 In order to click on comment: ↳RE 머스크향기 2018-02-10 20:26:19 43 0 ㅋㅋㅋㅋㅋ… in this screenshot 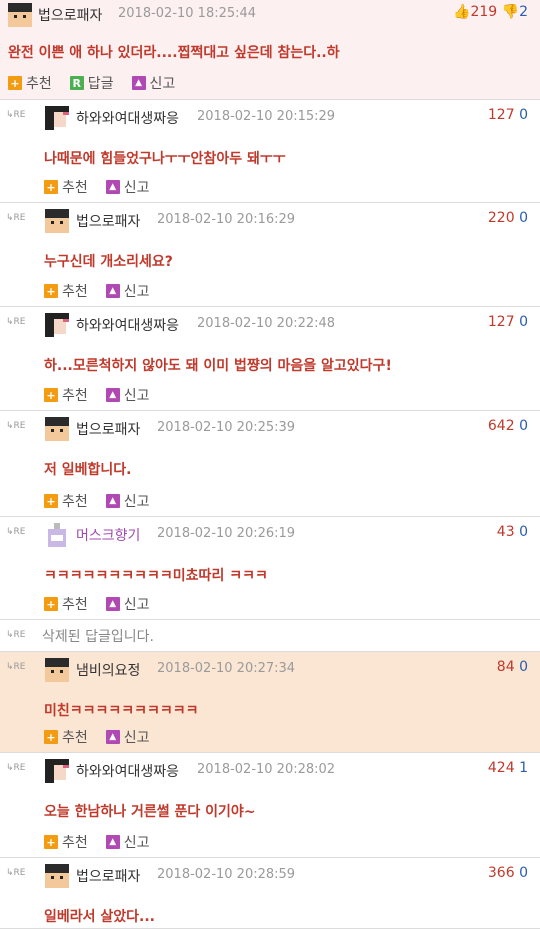, I will do `click(270, 568)`.